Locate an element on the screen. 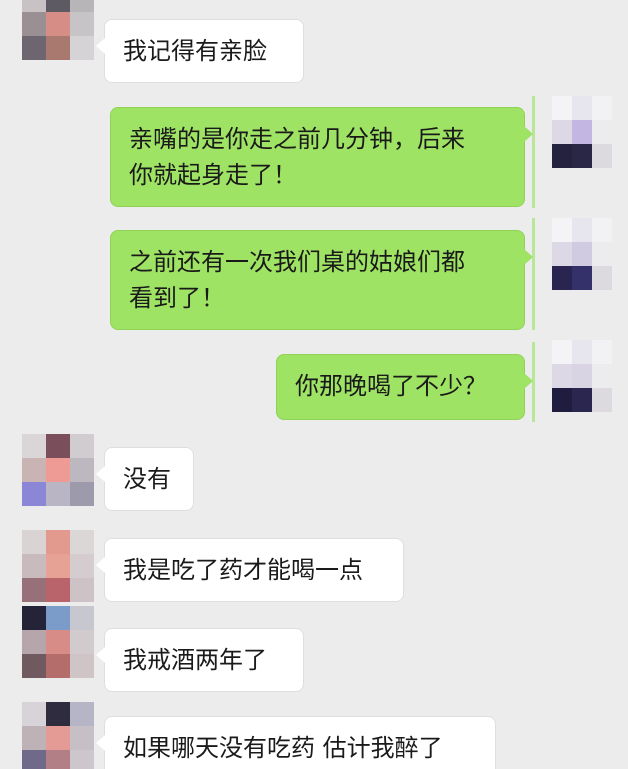 This screenshot has width=628, height=769. message-text-2: 亲嘴的是你走之前几分钟，后来 你就起身走了！ is located at coordinates (297, 157).